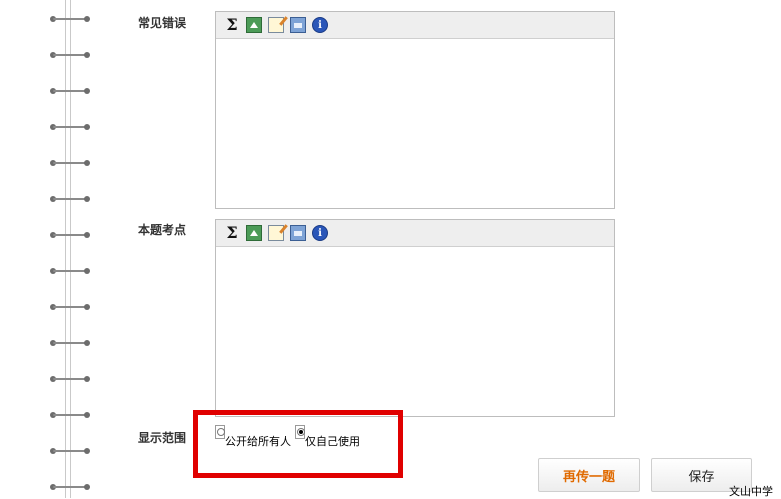 This screenshot has width=781, height=499. What do you see at coordinates (162, 438) in the screenshot?
I see `visibility-label: 显示范围` at bounding box center [162, 438].